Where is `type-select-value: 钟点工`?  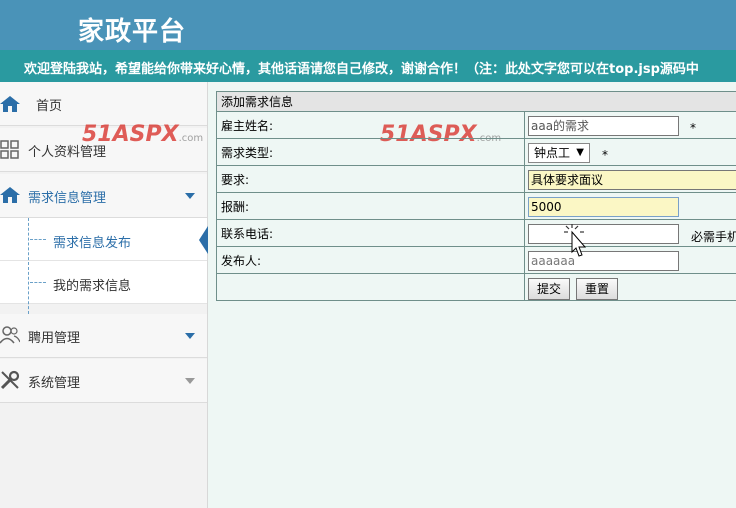
type-select-value: 钟点工 is located at coordinates (552, 153).